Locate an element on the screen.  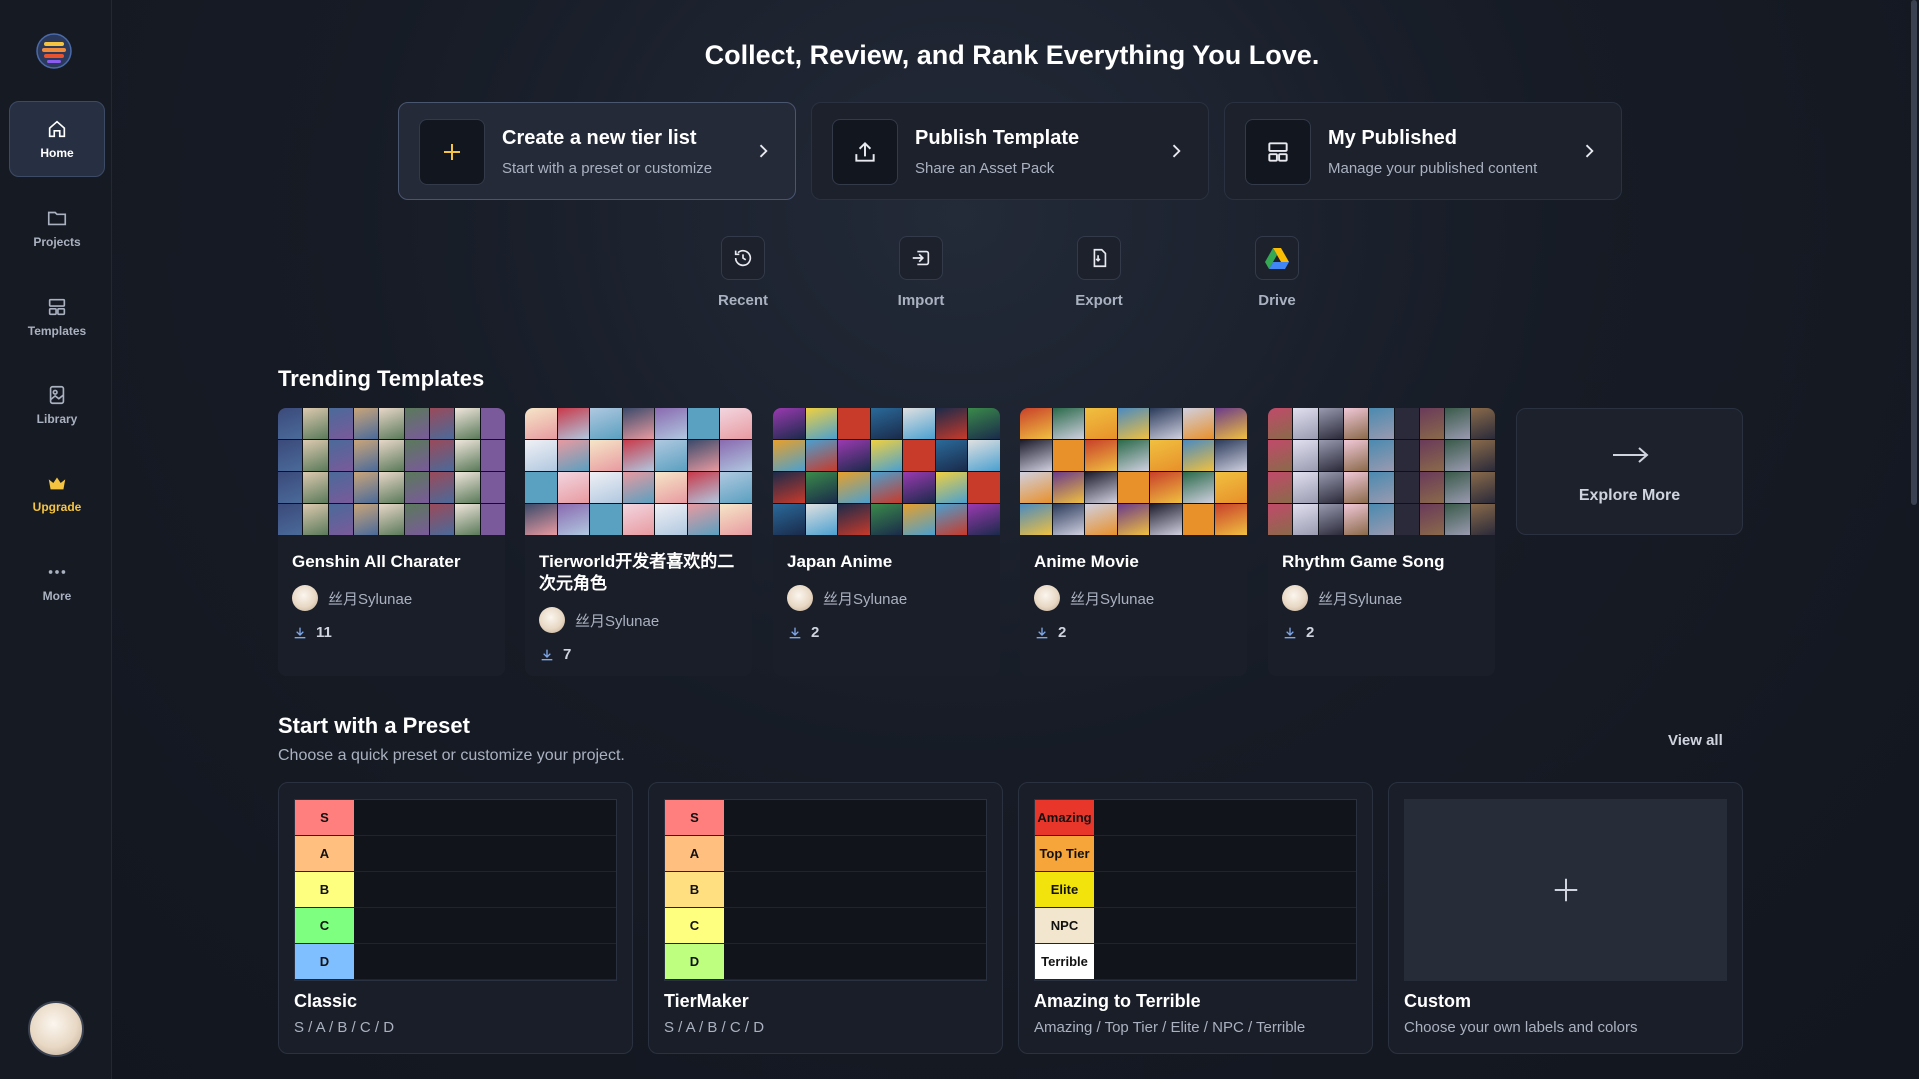
preset-name: Amazing to Terrible is located at coordinates (1117, 1001).